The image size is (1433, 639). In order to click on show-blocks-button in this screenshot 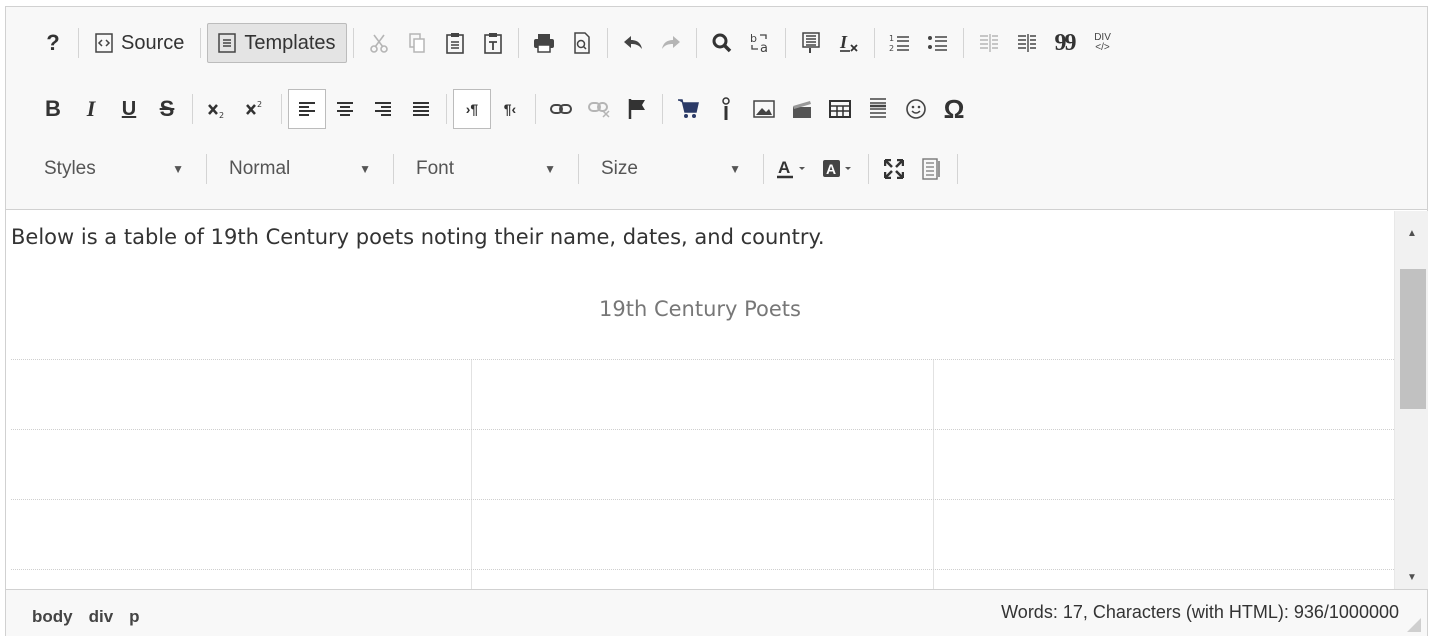, I will do `click(932, 169)`.